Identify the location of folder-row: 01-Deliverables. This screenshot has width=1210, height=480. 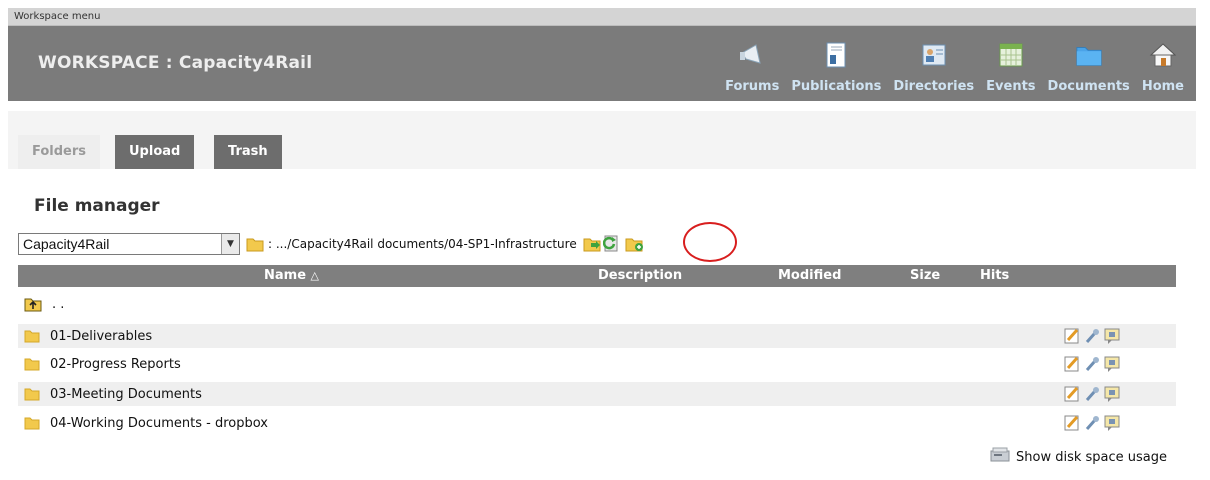
(597, 336).